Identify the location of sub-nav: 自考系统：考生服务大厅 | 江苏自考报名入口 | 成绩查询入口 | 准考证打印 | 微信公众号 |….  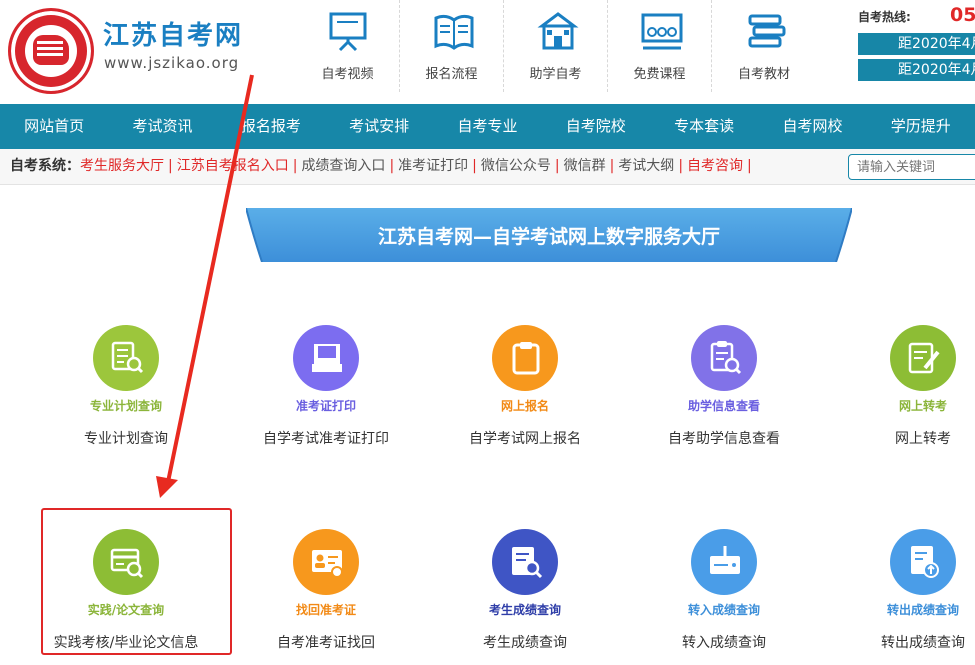
(487, 167).